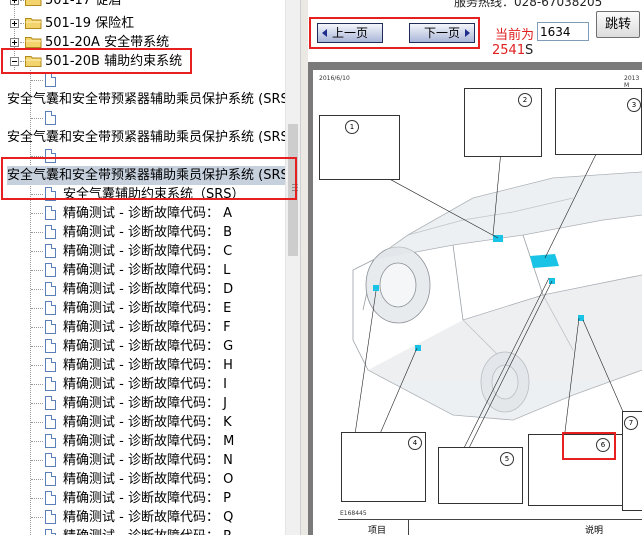 The image size is (642, 535). What do you see at coordinates (603, 445) in the screenshot?
I see `callout-number: 6` at bounding box center [603, 445].